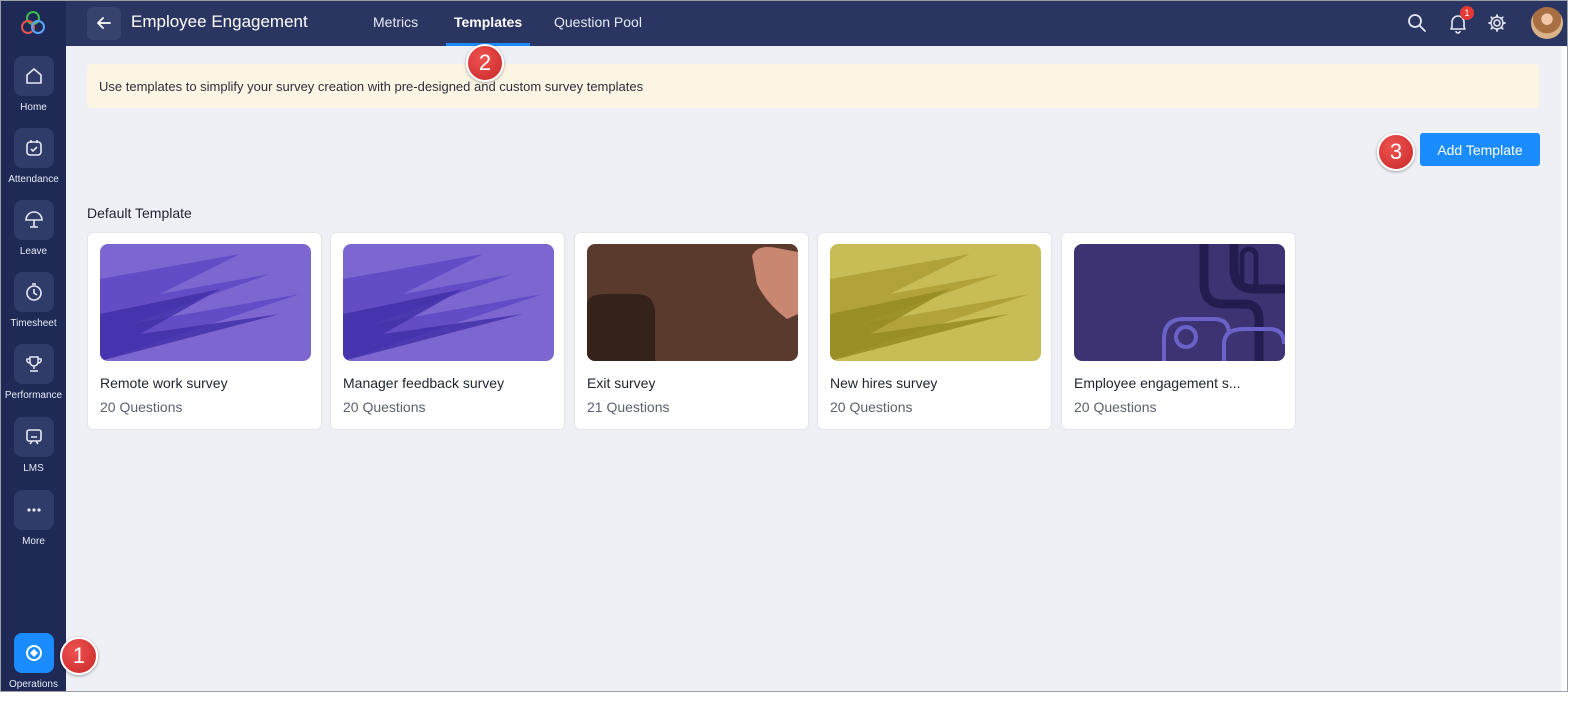 The height and width of the screenshot is (702, 1591). I want to click on sidebar-item-timesheet: Timesheet, so click(33, 300).